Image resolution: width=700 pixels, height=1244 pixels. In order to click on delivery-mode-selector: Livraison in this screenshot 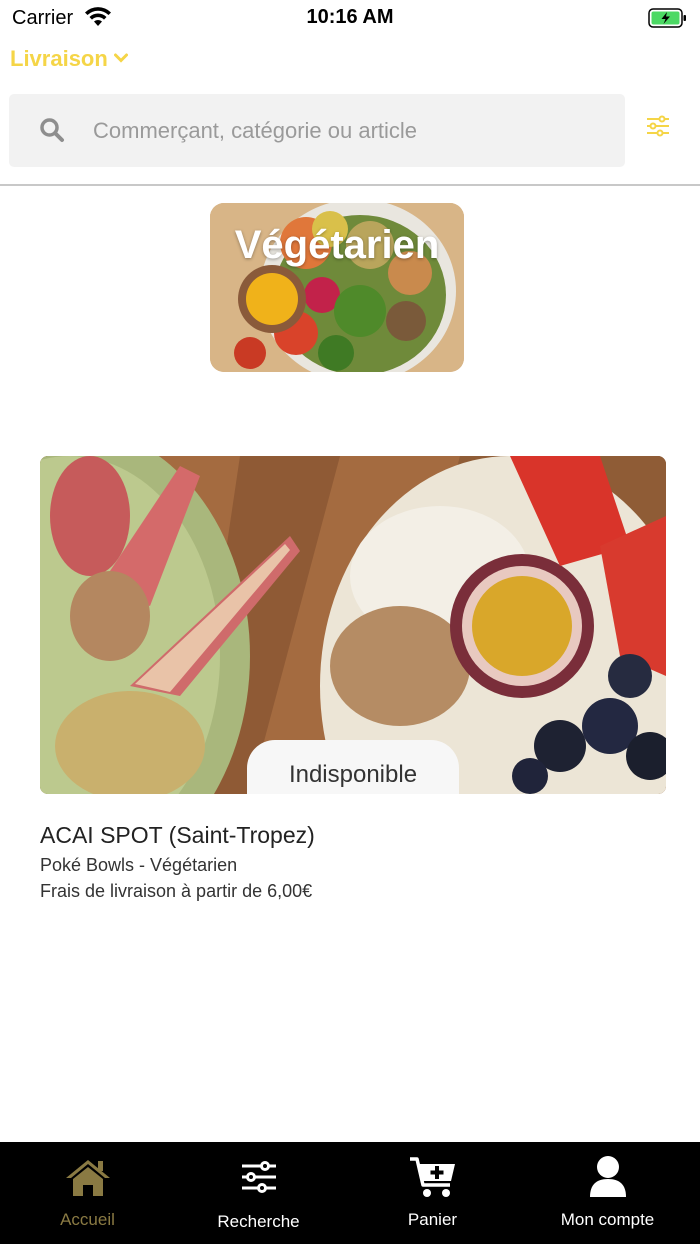, I will do `click(69, 59)`.